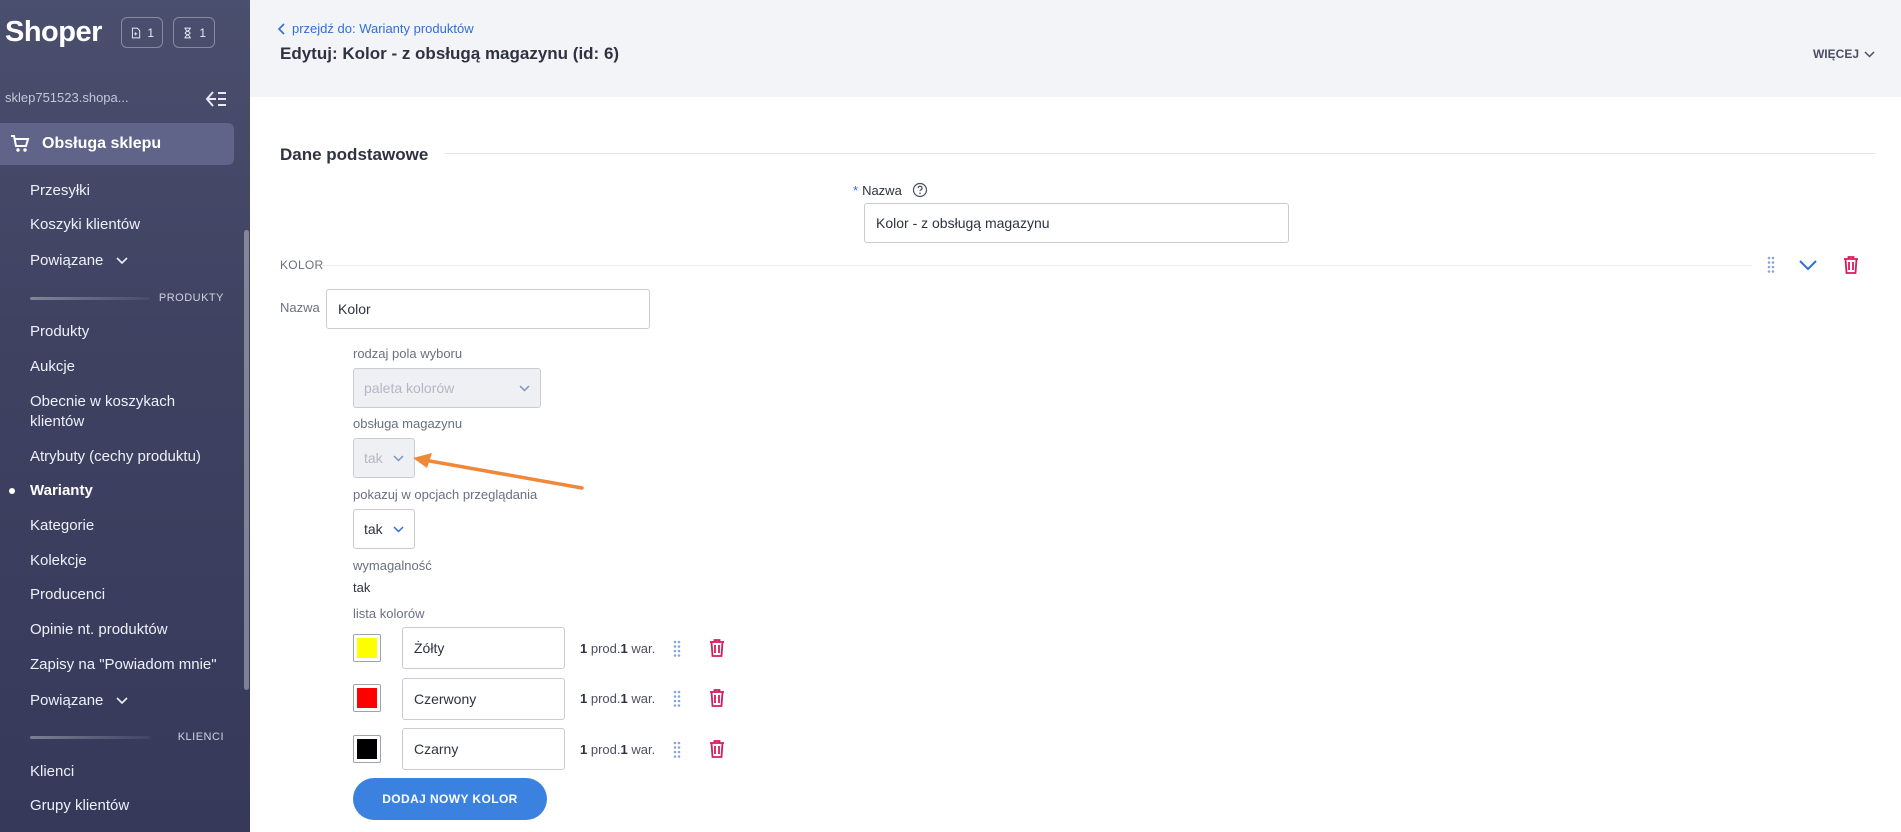  What do you see at coordinates (354, 154) in the screenshot?
I see `section-title: Dane podstawowe` at bounding box center [354, 154].